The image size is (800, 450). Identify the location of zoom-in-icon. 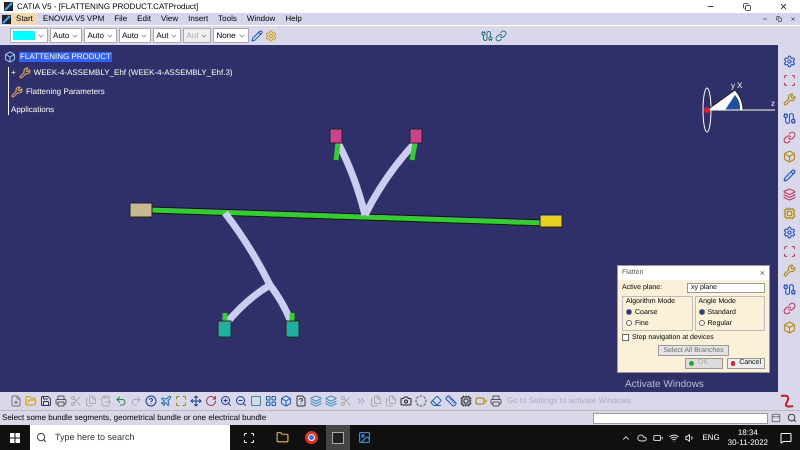
(226, 401).